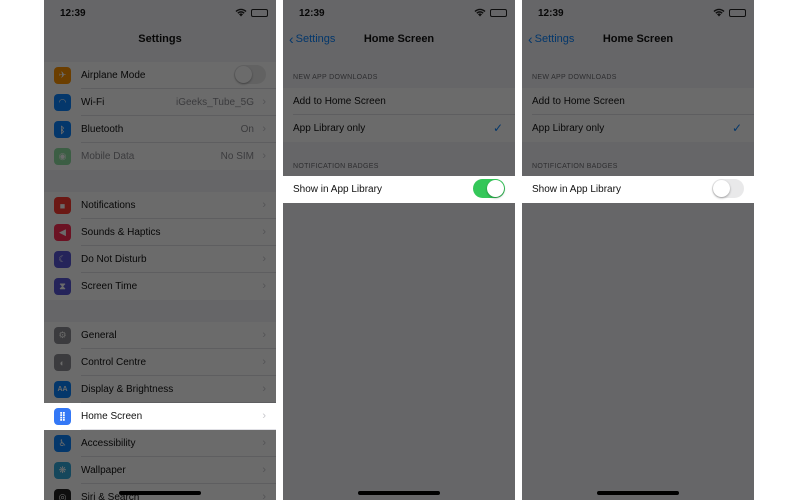 The image size is (799, 500). Describe the element at coordinates (160, 470) in the screenshot. I see `settings-item-wallpaper: ❋ Wallpaper ›` at that location.